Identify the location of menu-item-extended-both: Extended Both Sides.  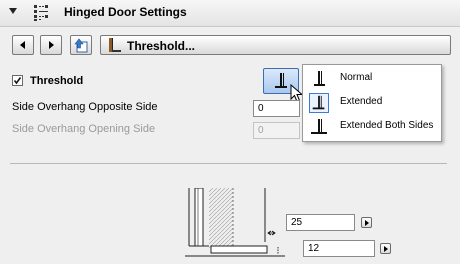
(372, 127).